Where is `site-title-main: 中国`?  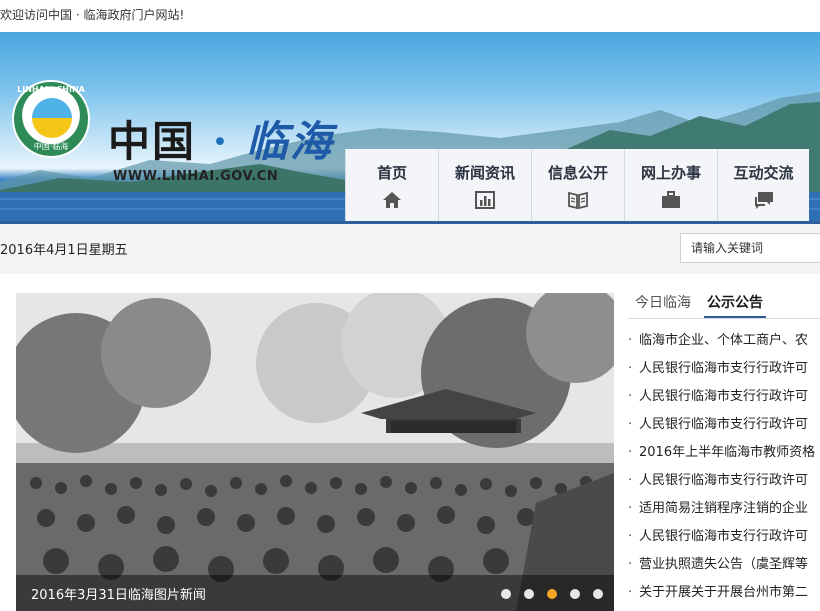
site-title-main: 中国 is located at coordinates (152, 141).